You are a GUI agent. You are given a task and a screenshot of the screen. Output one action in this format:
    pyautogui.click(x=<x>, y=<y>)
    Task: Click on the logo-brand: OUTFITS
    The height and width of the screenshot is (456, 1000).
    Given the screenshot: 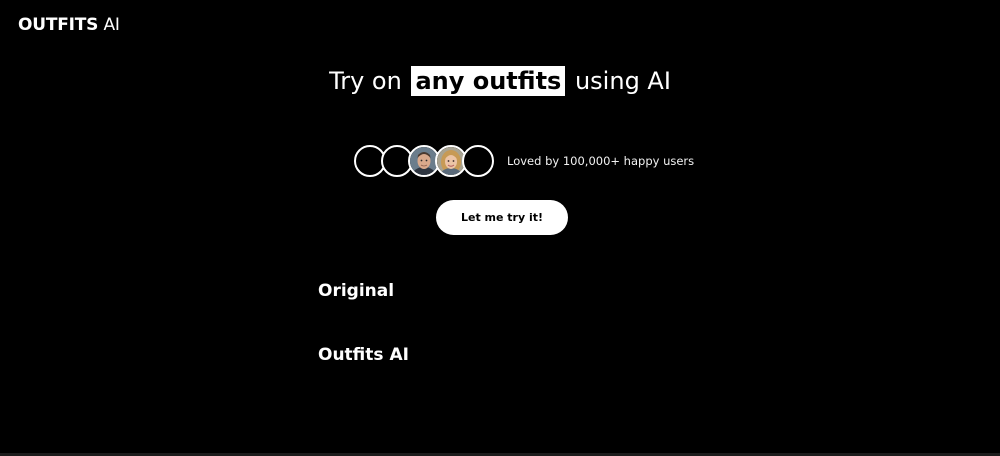 What is the action you would take?
    pyautogui.click(x=58, y=25)
    